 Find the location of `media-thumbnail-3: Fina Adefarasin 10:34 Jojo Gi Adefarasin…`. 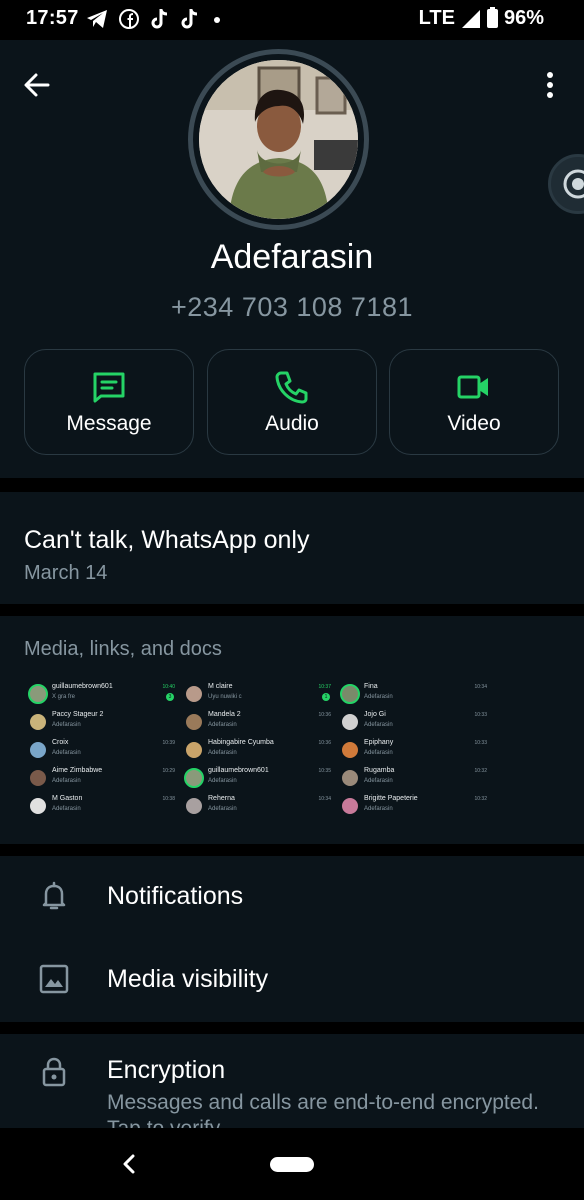

media-thumbnail-3: Fina Adefarasin 10:34 Jojo Gi Adefarasin… is located at coordinates (413, 762).